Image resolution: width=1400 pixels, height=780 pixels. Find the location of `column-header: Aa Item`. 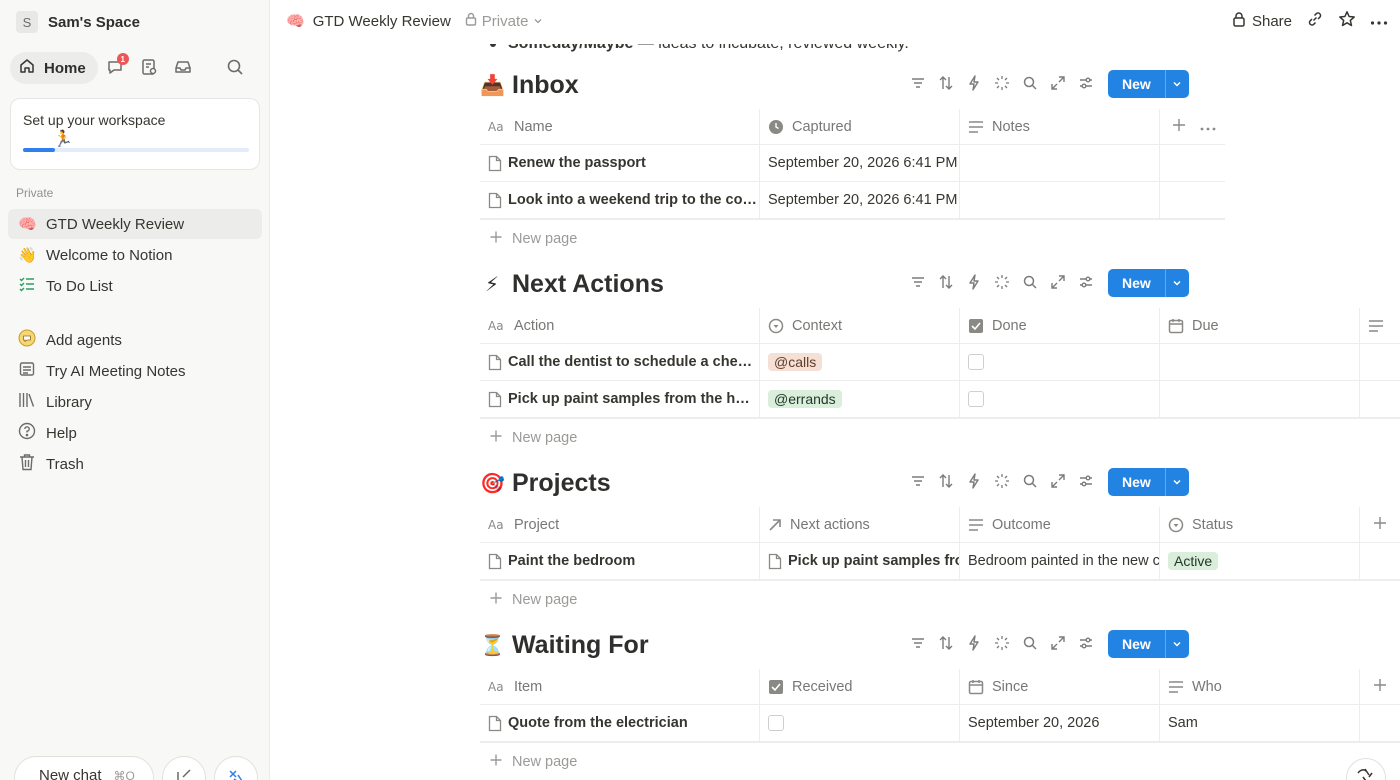

column-header: Aa Item is located at coordinates (620, 686).